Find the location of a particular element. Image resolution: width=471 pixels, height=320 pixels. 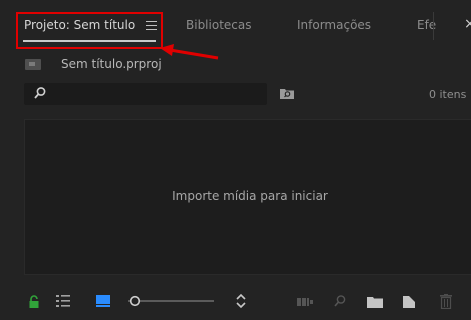

sort-icons-icon is located at coordinates (241, 301).